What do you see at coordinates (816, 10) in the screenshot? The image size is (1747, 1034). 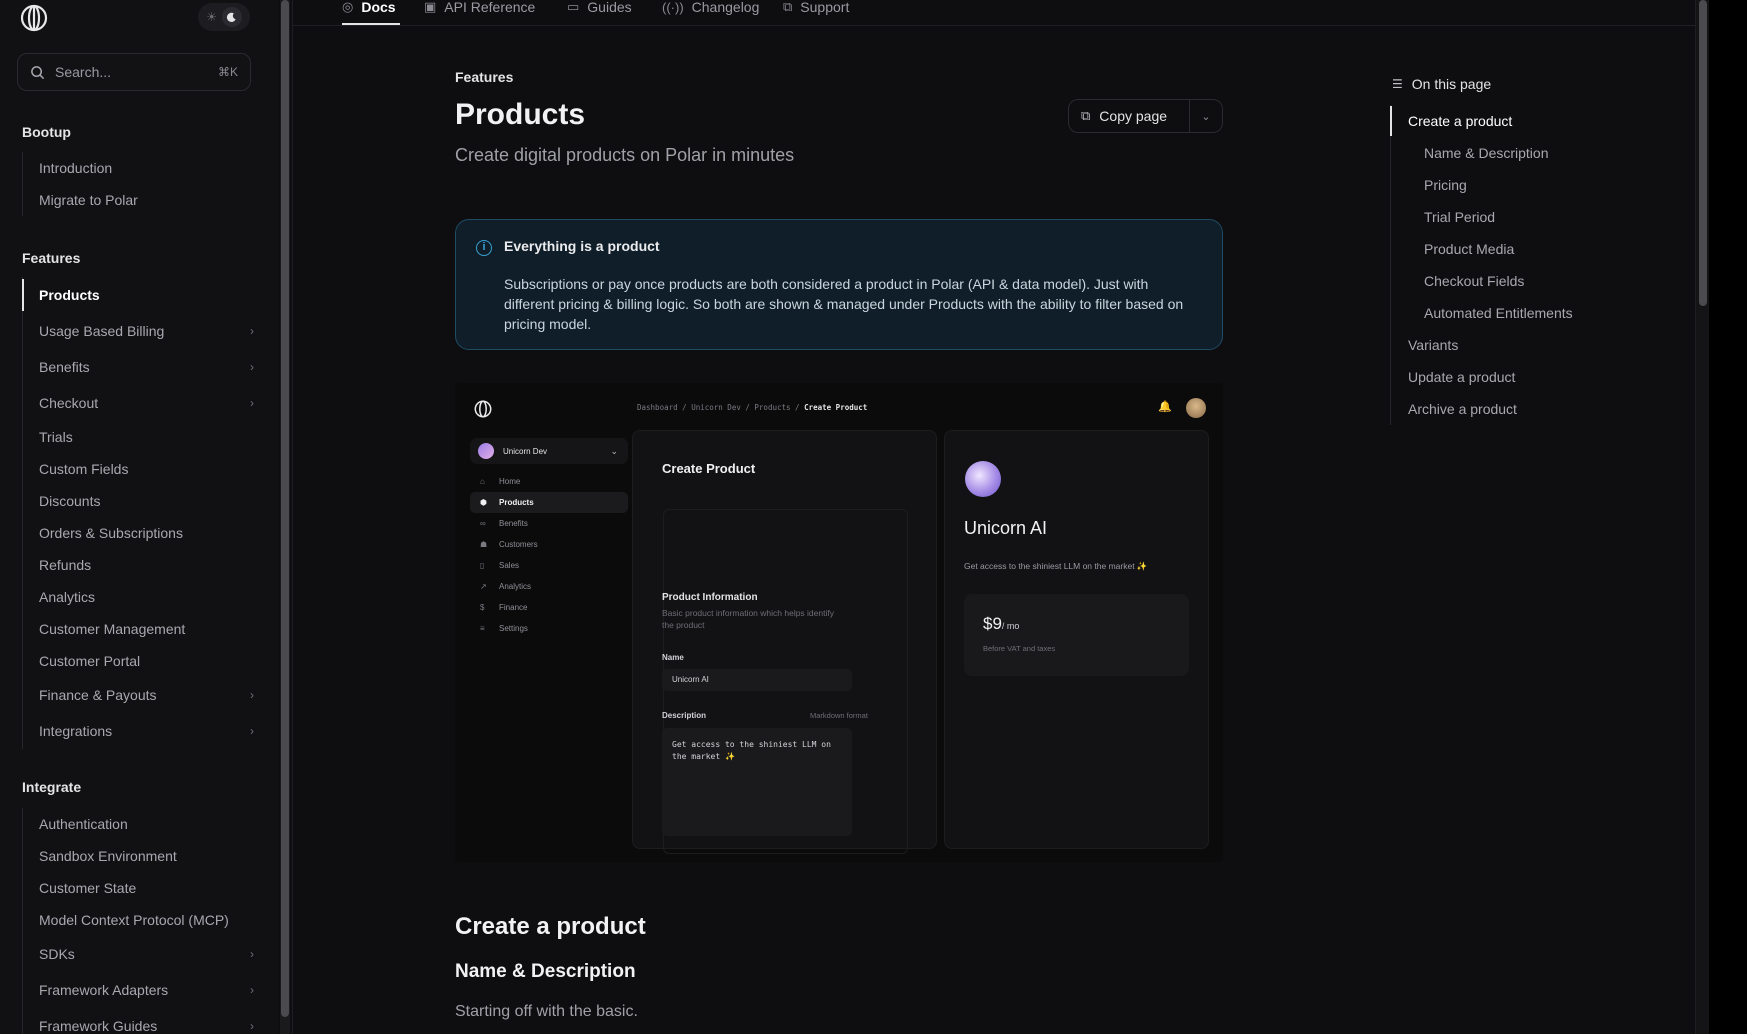 I see `tab-support: ⧉ Support` at bounding box center [816, 10].